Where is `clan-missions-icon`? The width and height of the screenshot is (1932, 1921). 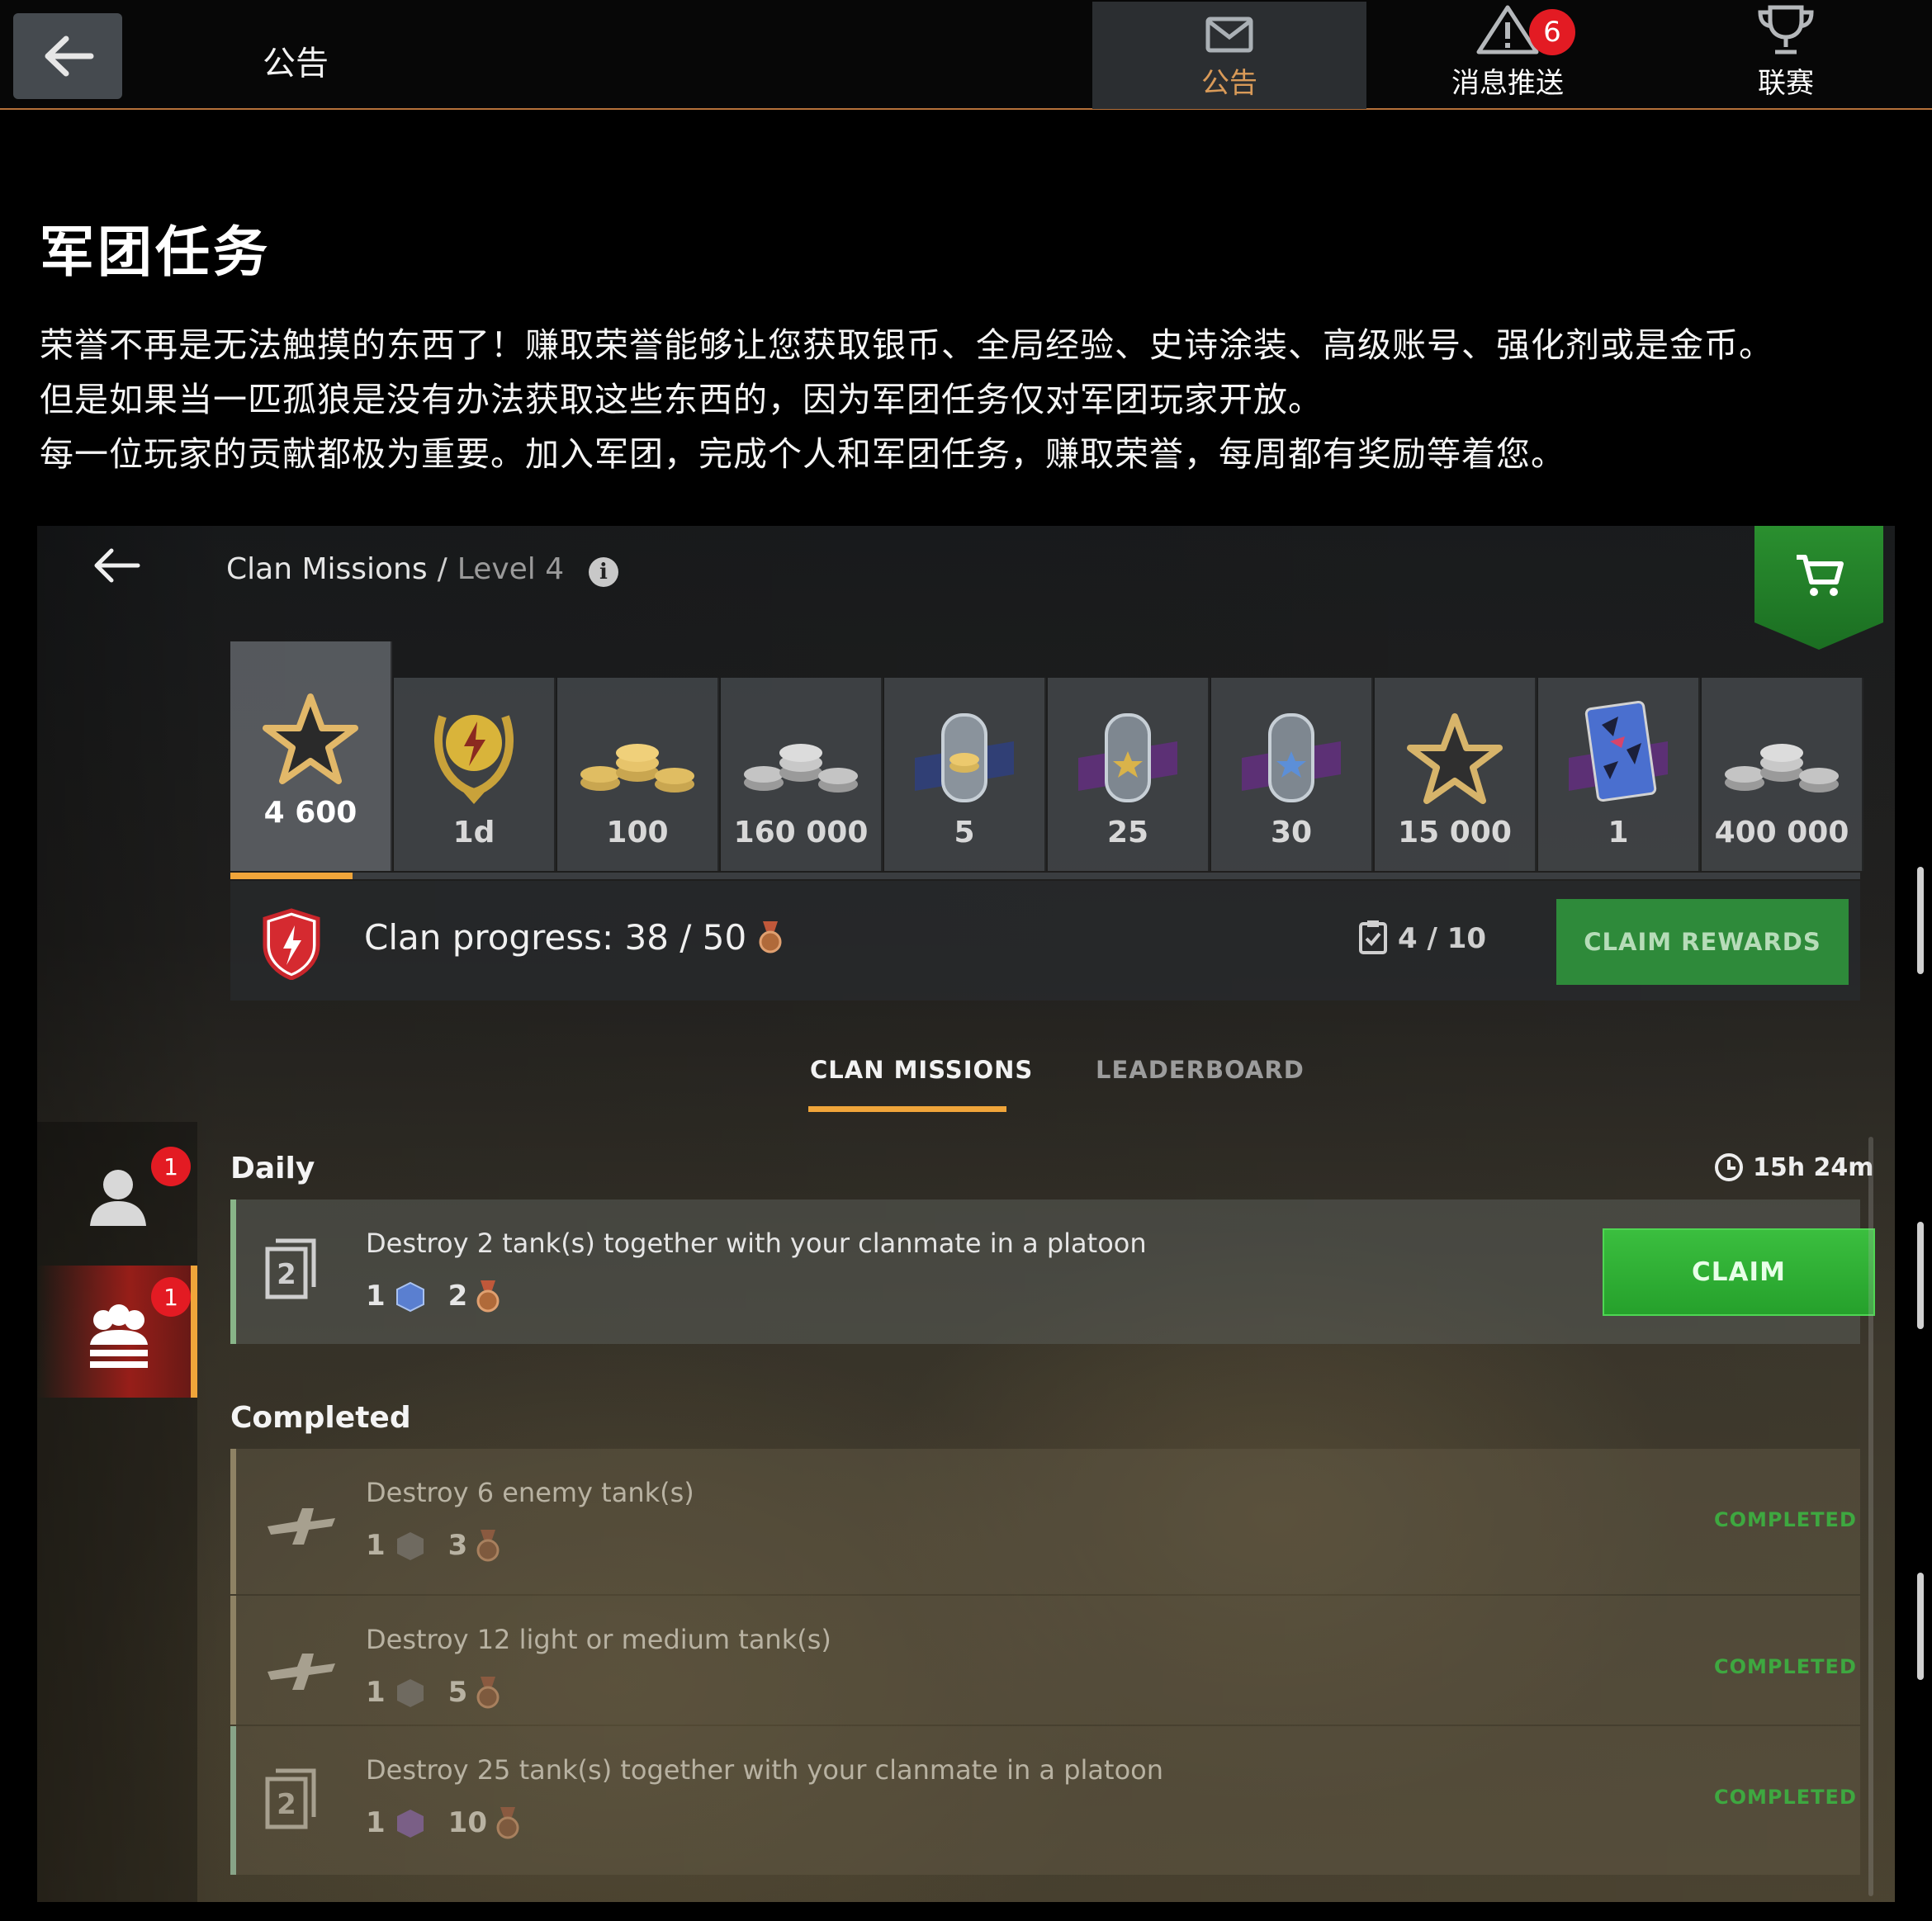
clan-missions-icon is located at coordinates (119, 1337).